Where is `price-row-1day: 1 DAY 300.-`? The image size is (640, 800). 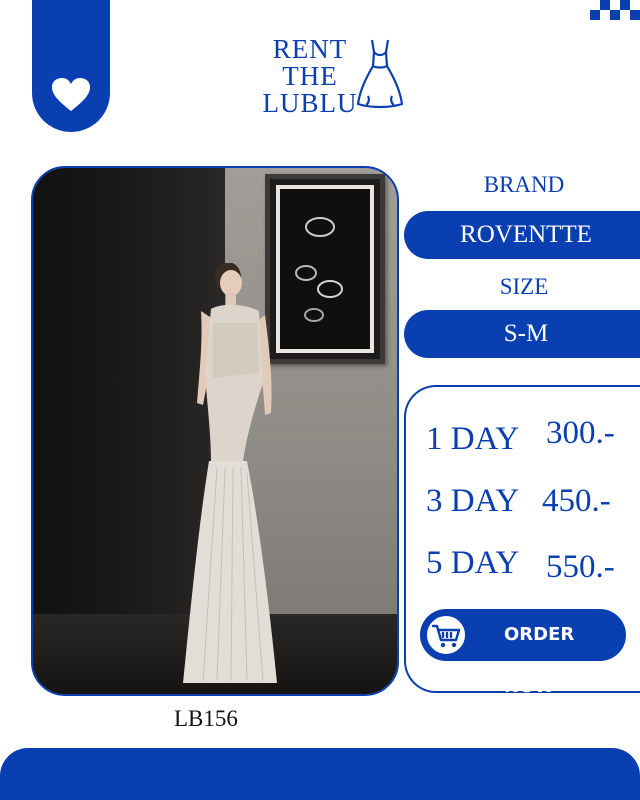 price-row-1day: 1 DAY 300.- is located at coordinates (520, 436).